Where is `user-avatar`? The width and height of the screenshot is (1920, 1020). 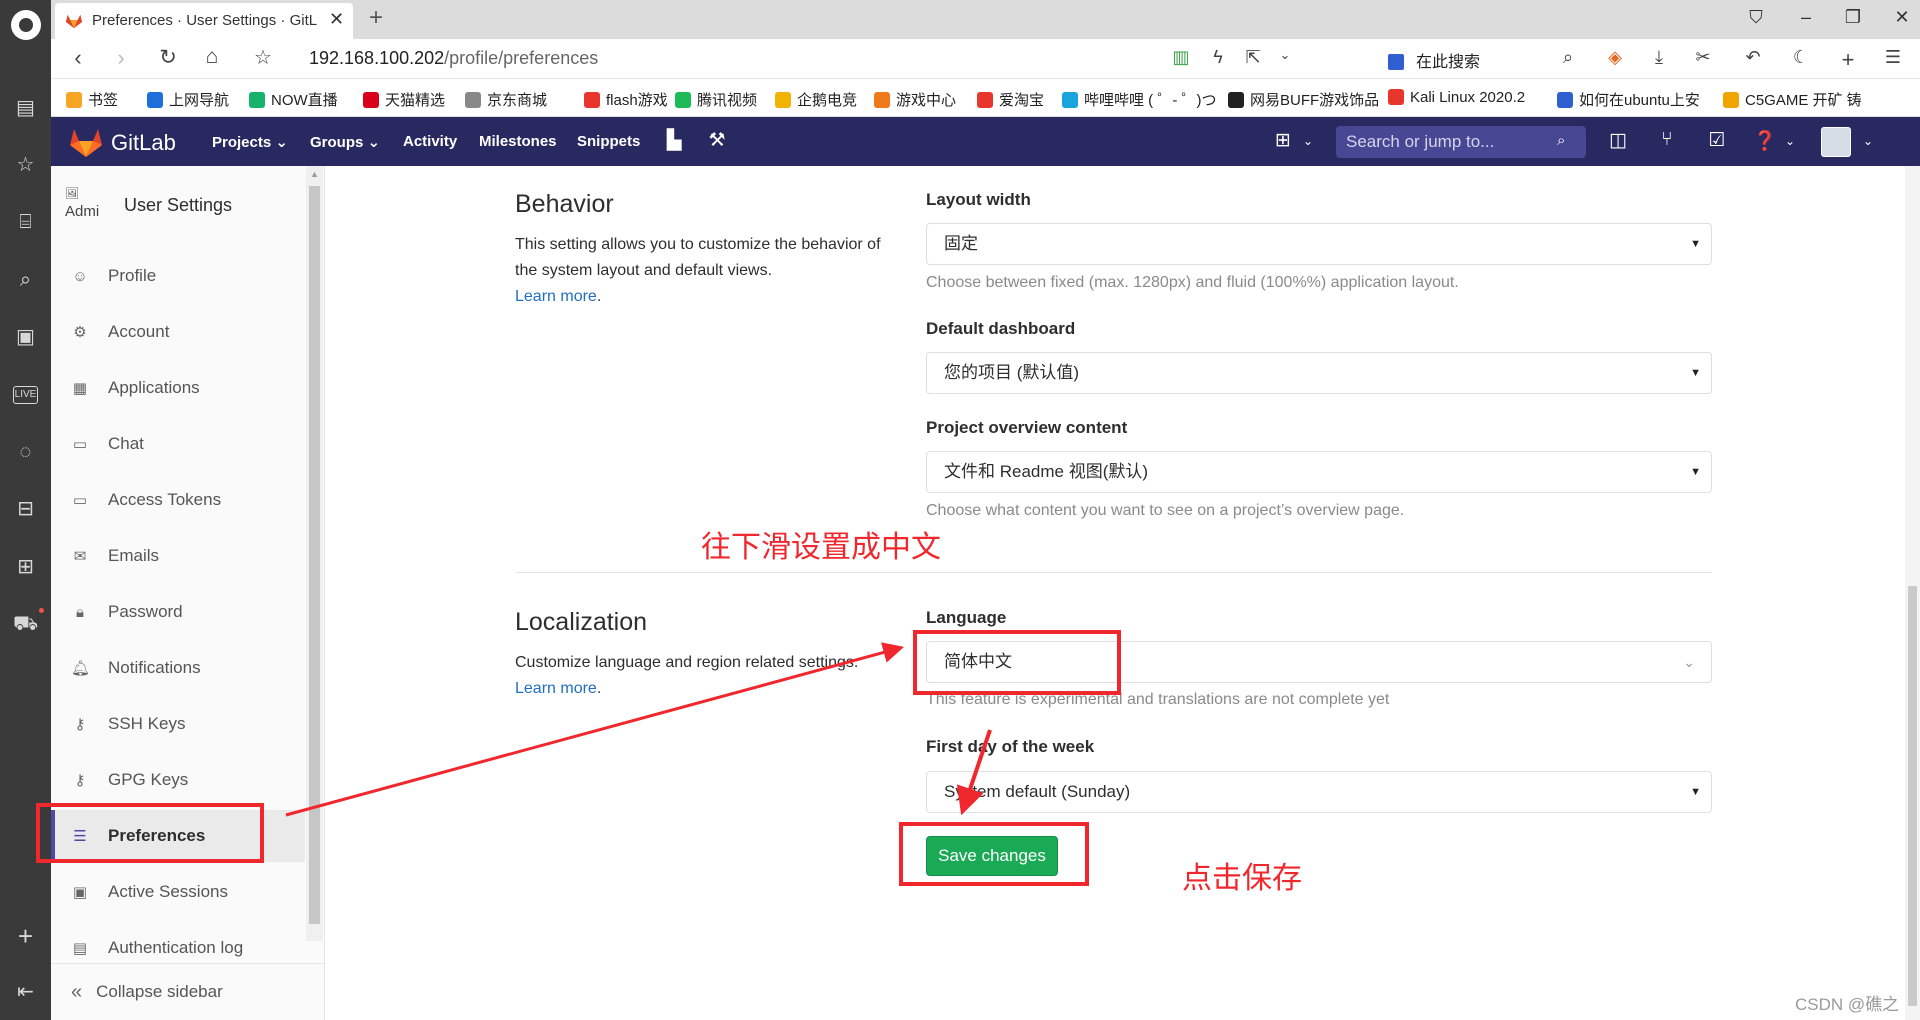
user-avatar is located at coordinates (1836, 142).